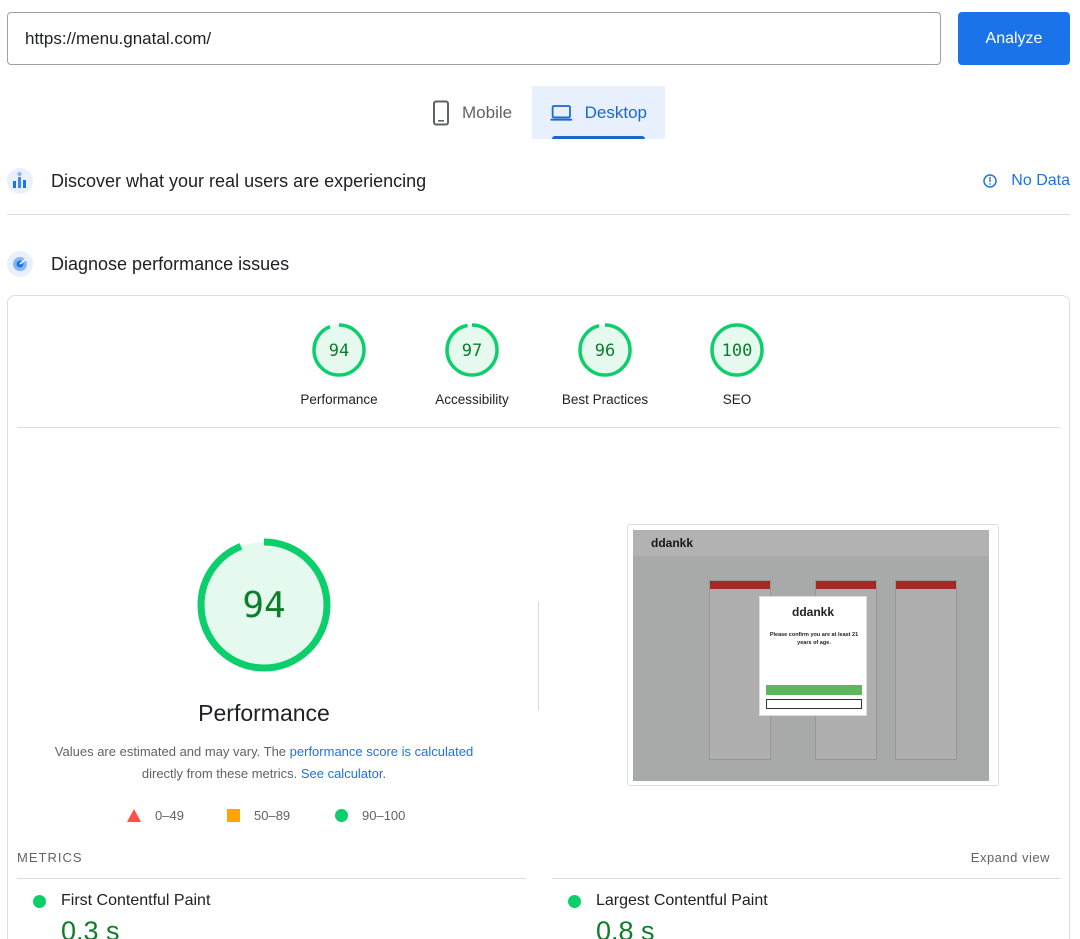 Image resolution: width=1080 pixels, height=939 pixels. Describe the element at coordinates (538, 656) in the screenshot. I see `vertical-separator` at that location.